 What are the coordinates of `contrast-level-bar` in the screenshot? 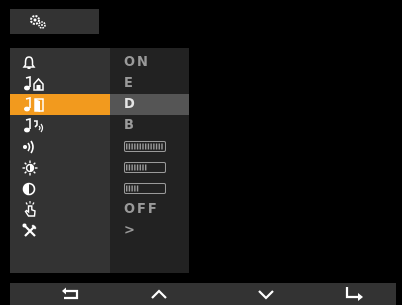 It's located at (145, 188).